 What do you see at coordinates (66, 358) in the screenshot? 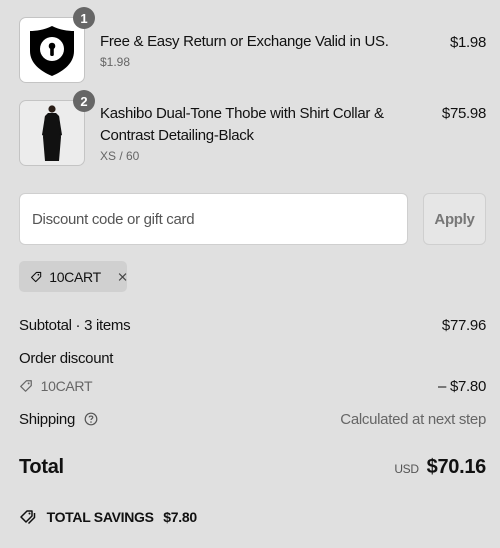
I see `order-discount-label: Order discount` at bounding box center [66, 358].